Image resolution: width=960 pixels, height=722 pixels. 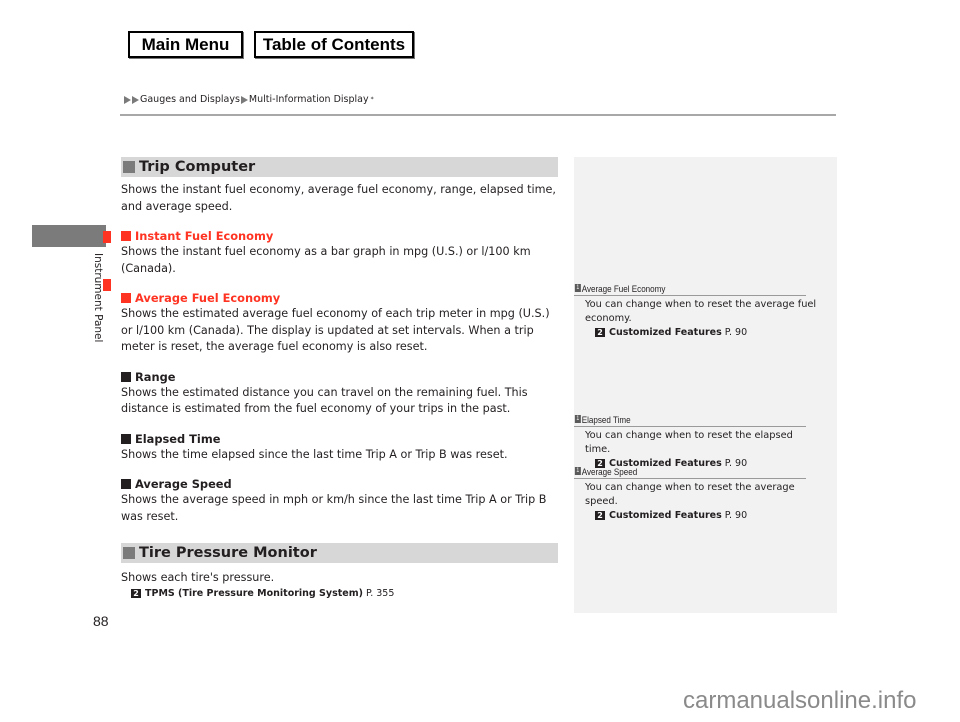 I want to click on subsection-heading: Elapsed Time, so click(x=339, y=439).